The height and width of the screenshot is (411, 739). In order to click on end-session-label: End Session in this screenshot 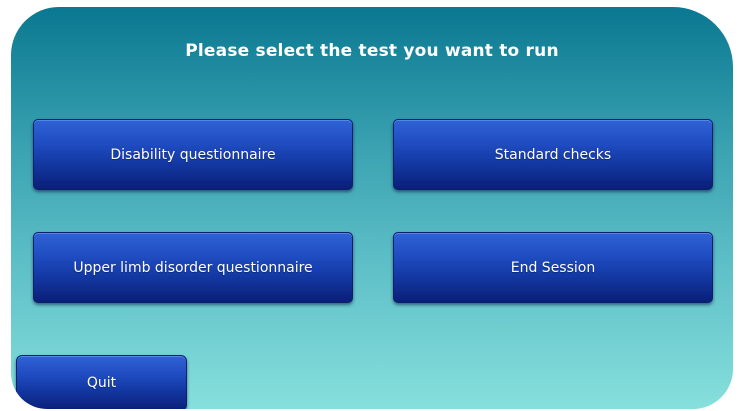, I will do `click(553, 267)`.